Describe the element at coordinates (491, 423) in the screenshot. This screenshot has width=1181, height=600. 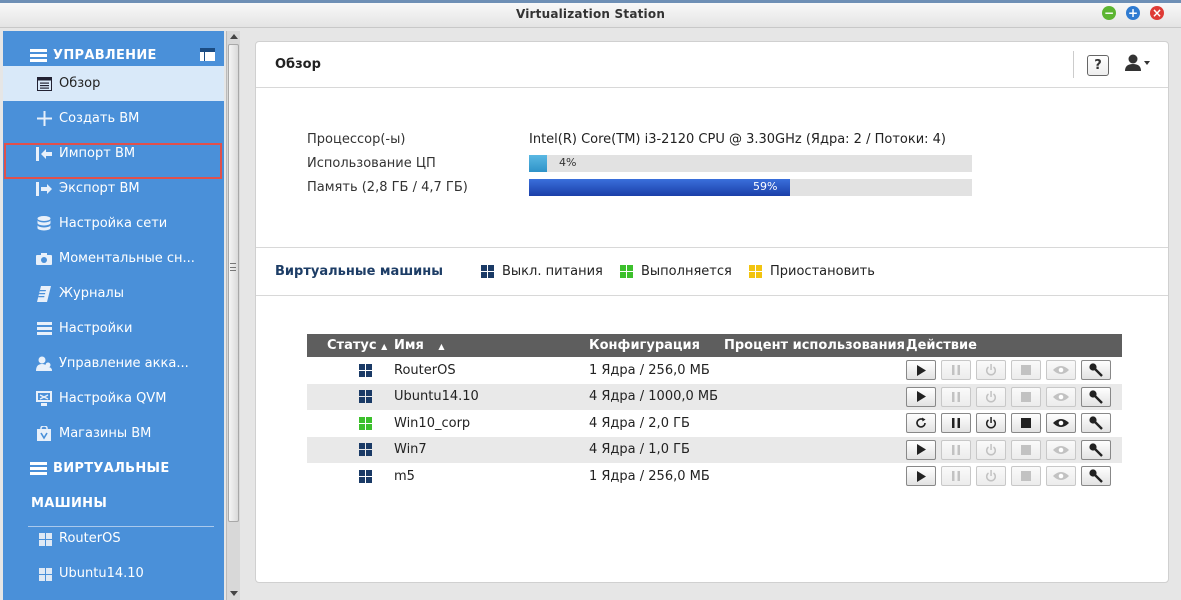
I see `name-cell: Win10_corp` at that location.